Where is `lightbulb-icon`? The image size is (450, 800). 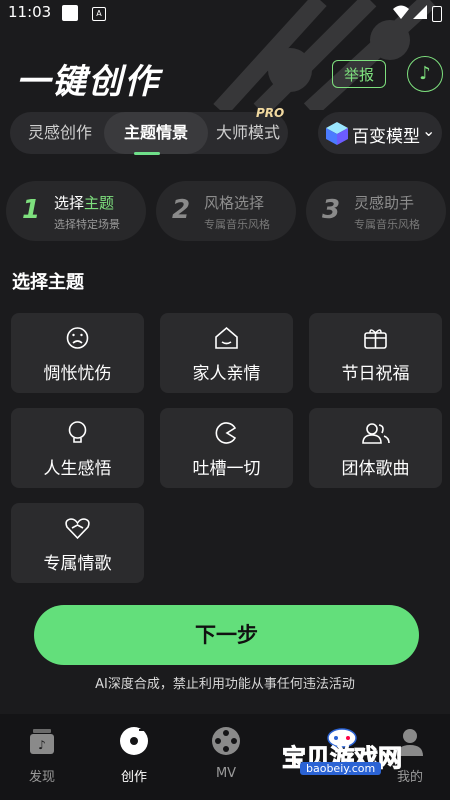 lightbulb-icon is located at coordinates (77, 432).